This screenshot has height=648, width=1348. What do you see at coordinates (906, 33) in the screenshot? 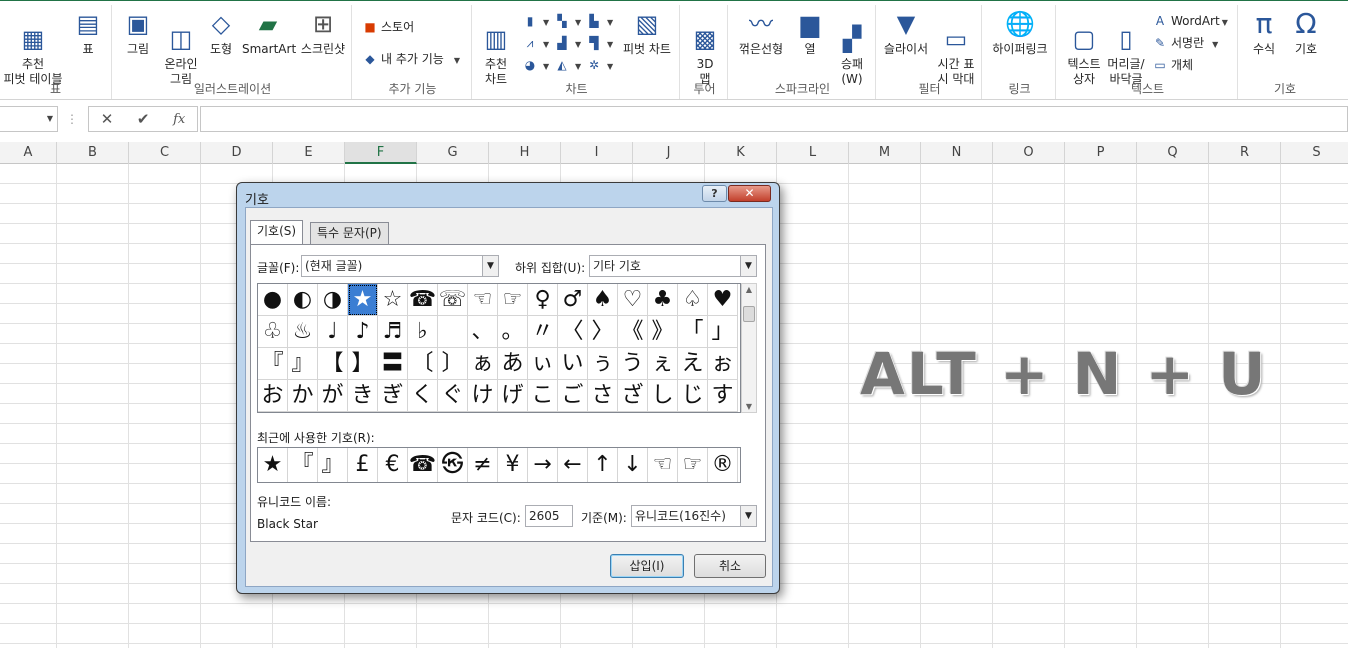
I see `slicer-button: ▼ 슬라이서` at bounding box center [906, 33].